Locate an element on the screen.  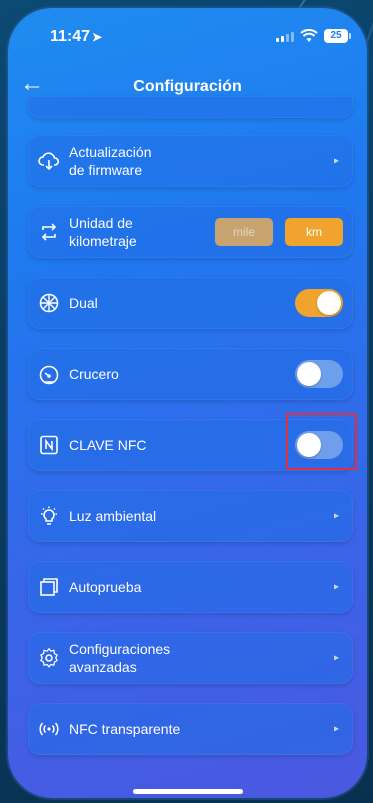
unit-km-button: km is located at coordinates (314, 232).